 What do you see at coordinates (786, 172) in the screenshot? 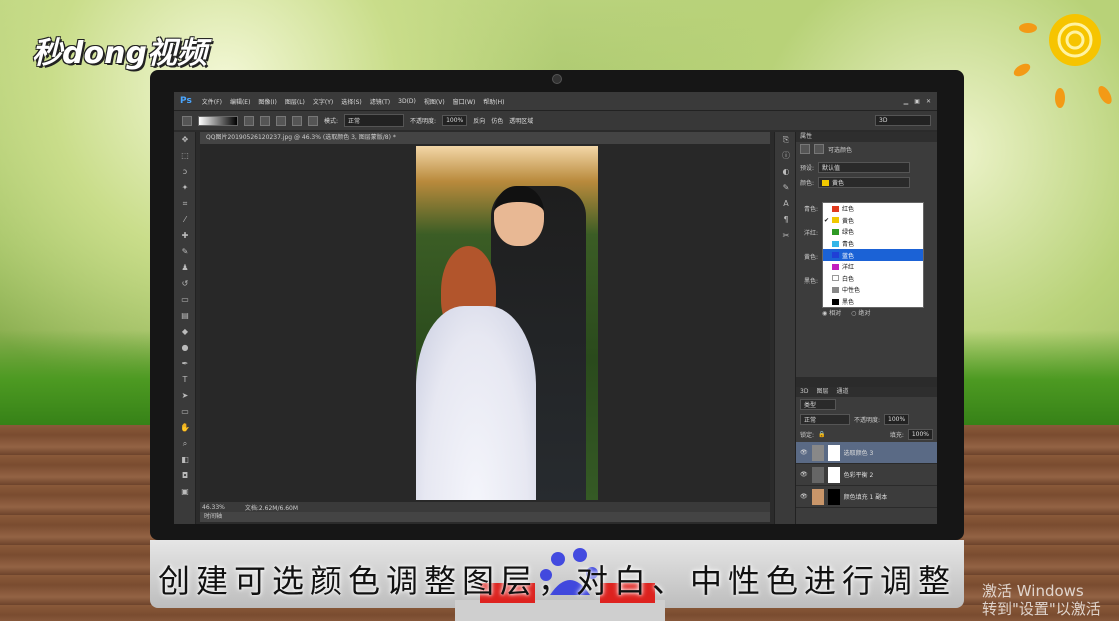
I see `adjustments-panel-icon: ◐` at bounding box center [786, 172].